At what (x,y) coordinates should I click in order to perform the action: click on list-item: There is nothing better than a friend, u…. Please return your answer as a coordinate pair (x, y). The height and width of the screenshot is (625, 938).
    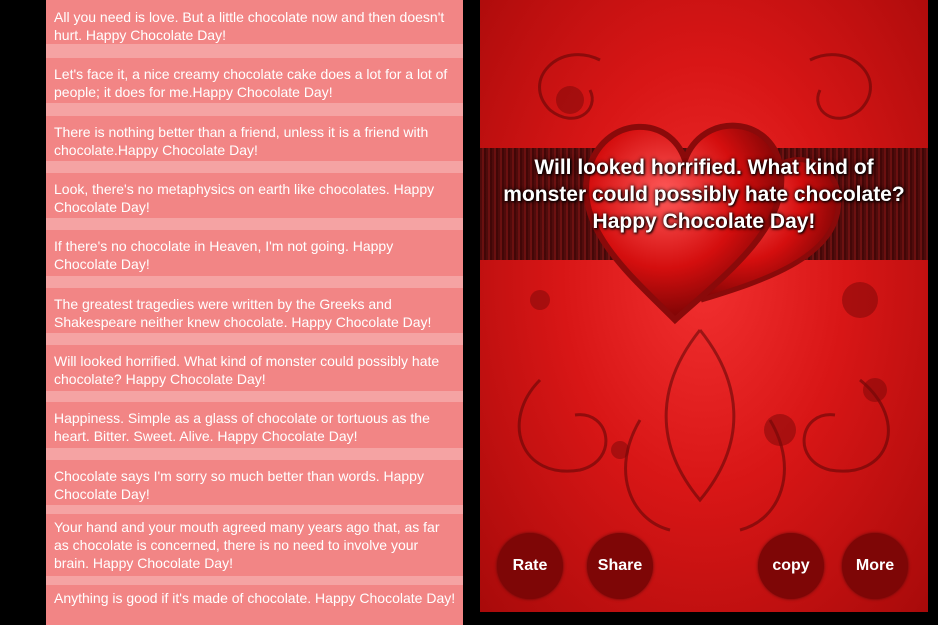
    Looking at the image, I should click on (254, 138).